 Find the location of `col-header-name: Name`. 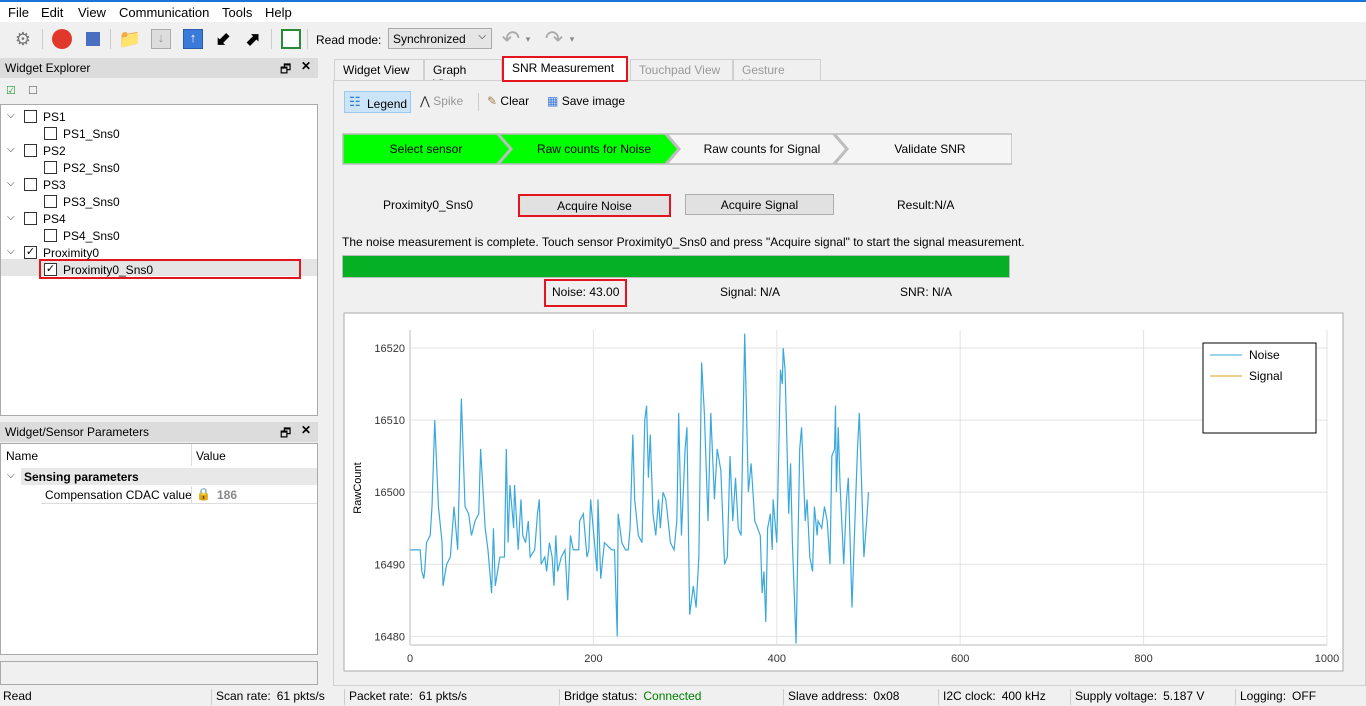

col-header-name: Name is located at coordinates (22, 456).